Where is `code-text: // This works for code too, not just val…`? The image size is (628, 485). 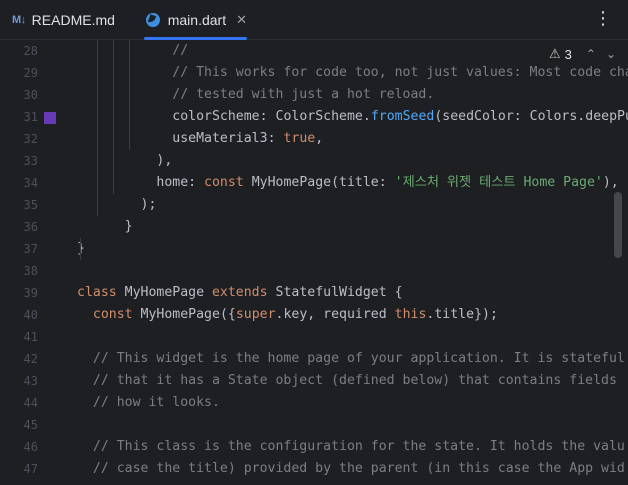
code-text: // This works for code too, not just val… is located at coordinates (352, 73).